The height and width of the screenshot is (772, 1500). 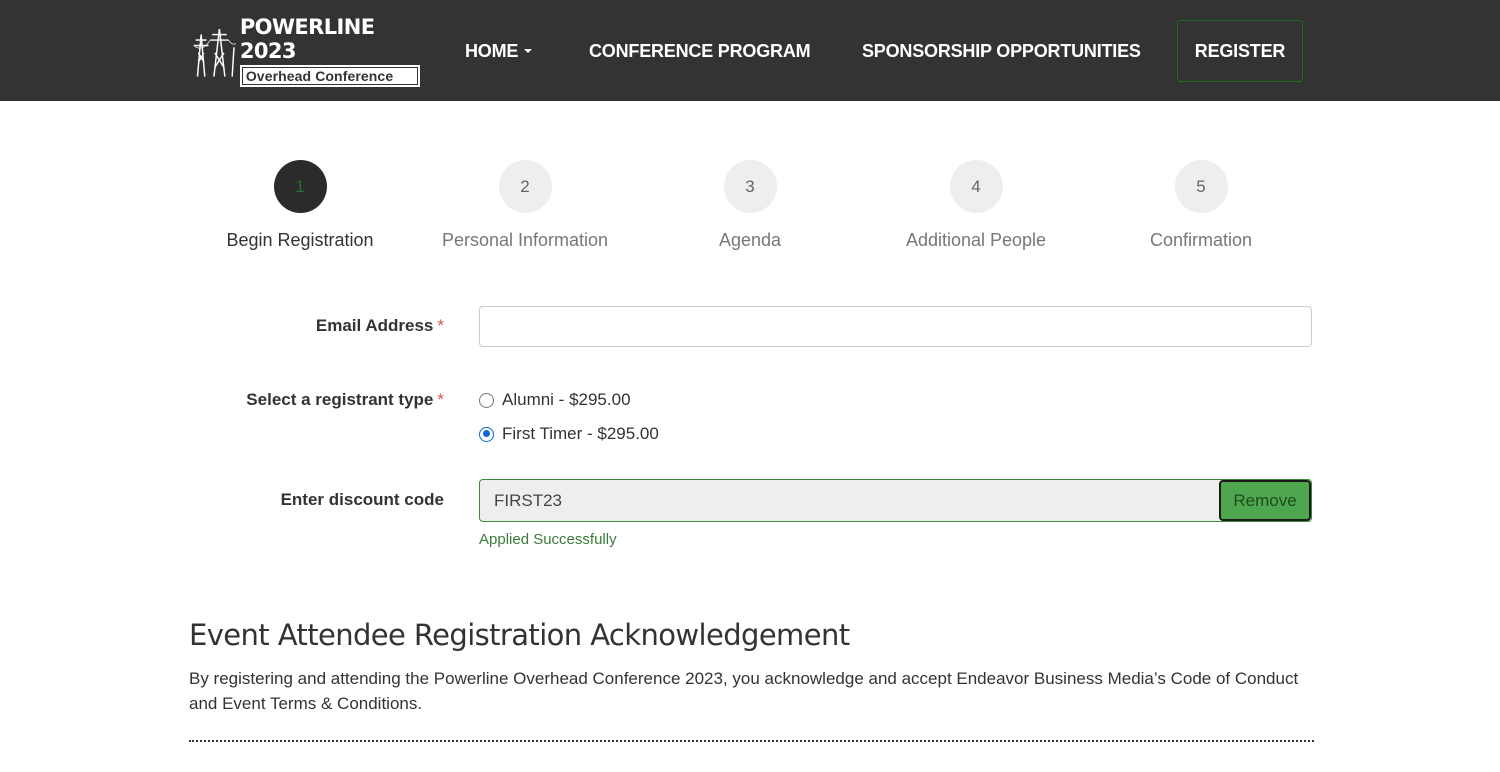 What do you see at coordinates (1001, 51) in the screenshot?
I see `nav-sponsorship-opportunities: SPONSORSHIP OPPORTUNITIES` at bounding box center [1001, 51].